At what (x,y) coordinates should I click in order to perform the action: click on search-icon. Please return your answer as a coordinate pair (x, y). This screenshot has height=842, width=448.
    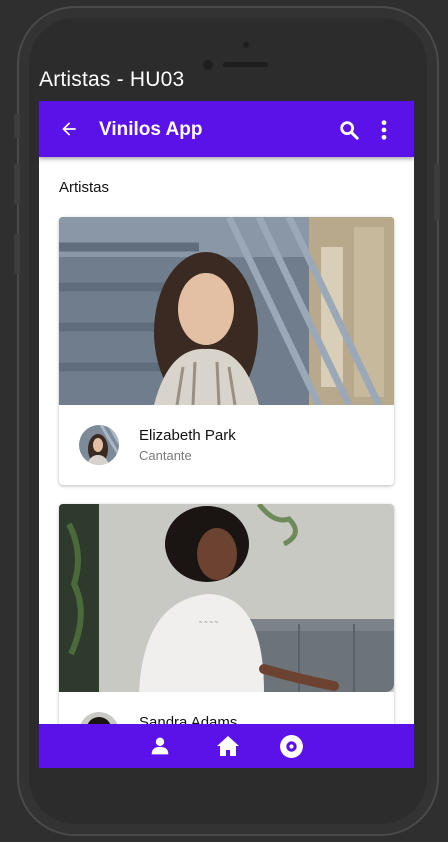
    Looking at the image, I should click on (349, 130).